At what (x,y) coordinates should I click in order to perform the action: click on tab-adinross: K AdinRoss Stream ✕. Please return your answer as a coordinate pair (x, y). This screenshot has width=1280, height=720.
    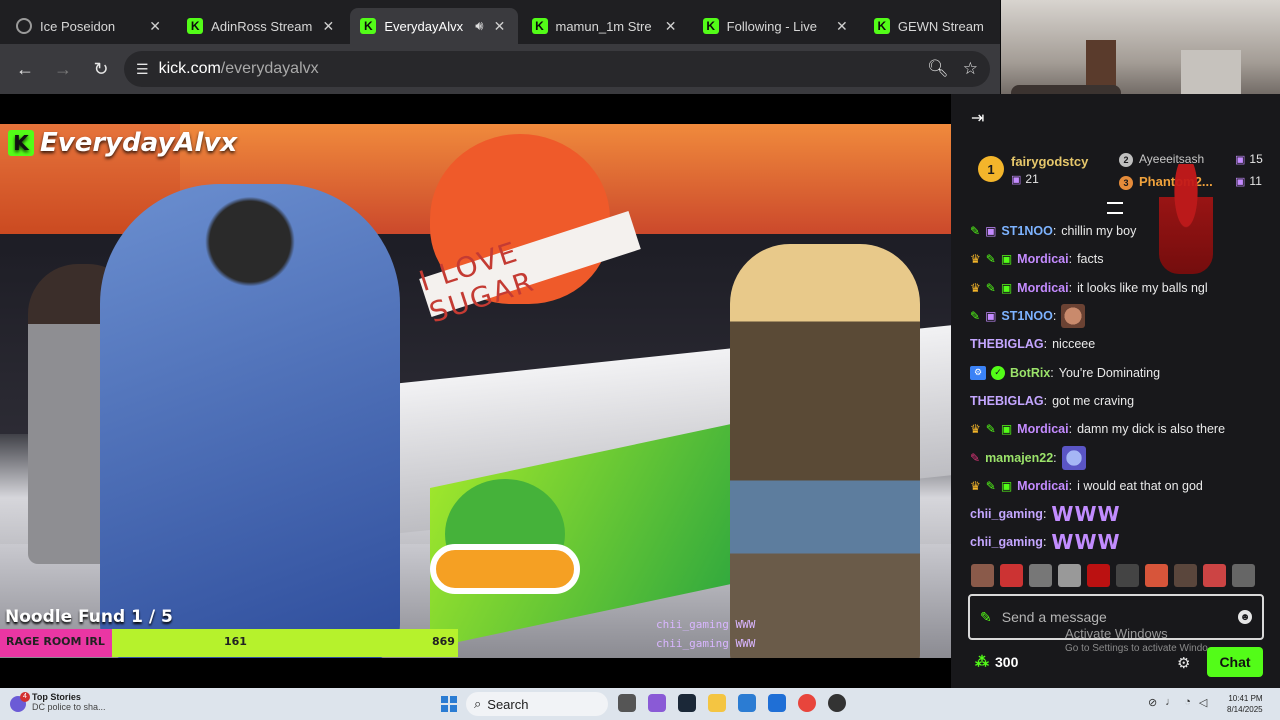
    Looking at the image, I should click on (261, 26).